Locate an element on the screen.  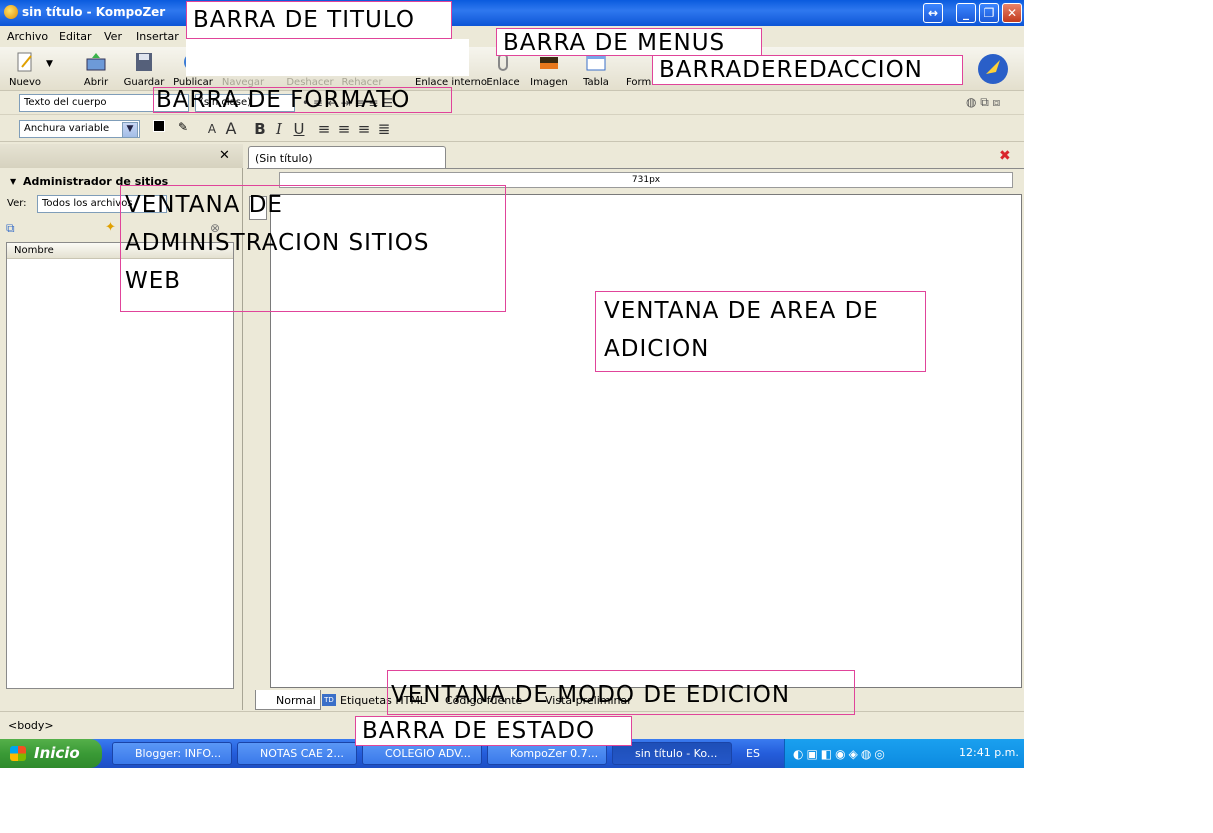
new-dropdown-icon: ▼ is located at coordinates (49, 64).